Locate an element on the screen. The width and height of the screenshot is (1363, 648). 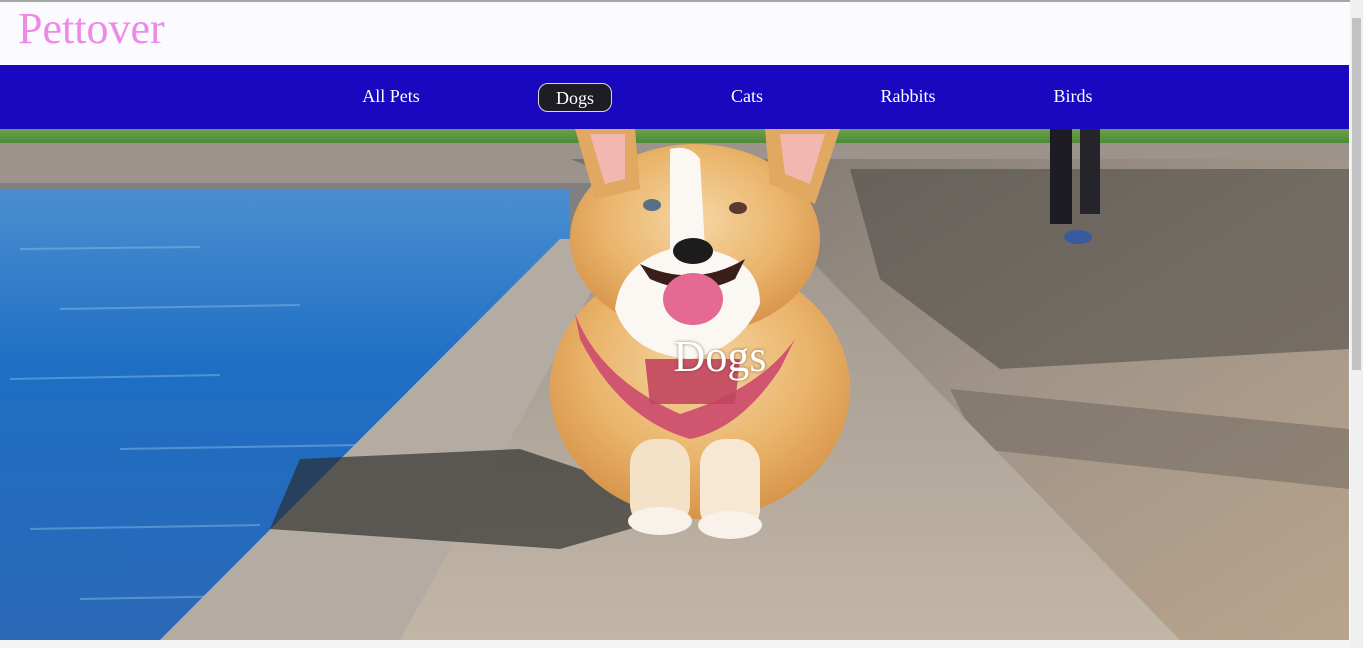
nav-item-cats: Cats is located at coordinates (747, 98).